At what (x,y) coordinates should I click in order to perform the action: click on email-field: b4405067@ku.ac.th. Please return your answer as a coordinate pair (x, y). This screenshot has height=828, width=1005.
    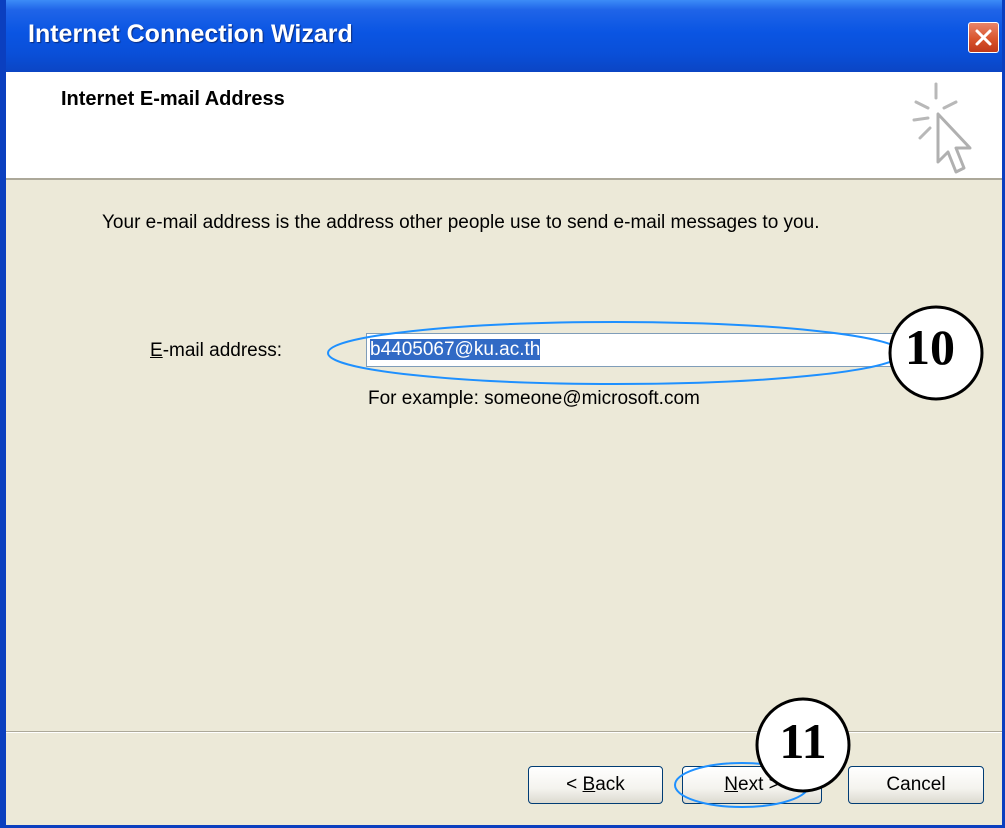
    Looking at the image, I should click on (633, 350).